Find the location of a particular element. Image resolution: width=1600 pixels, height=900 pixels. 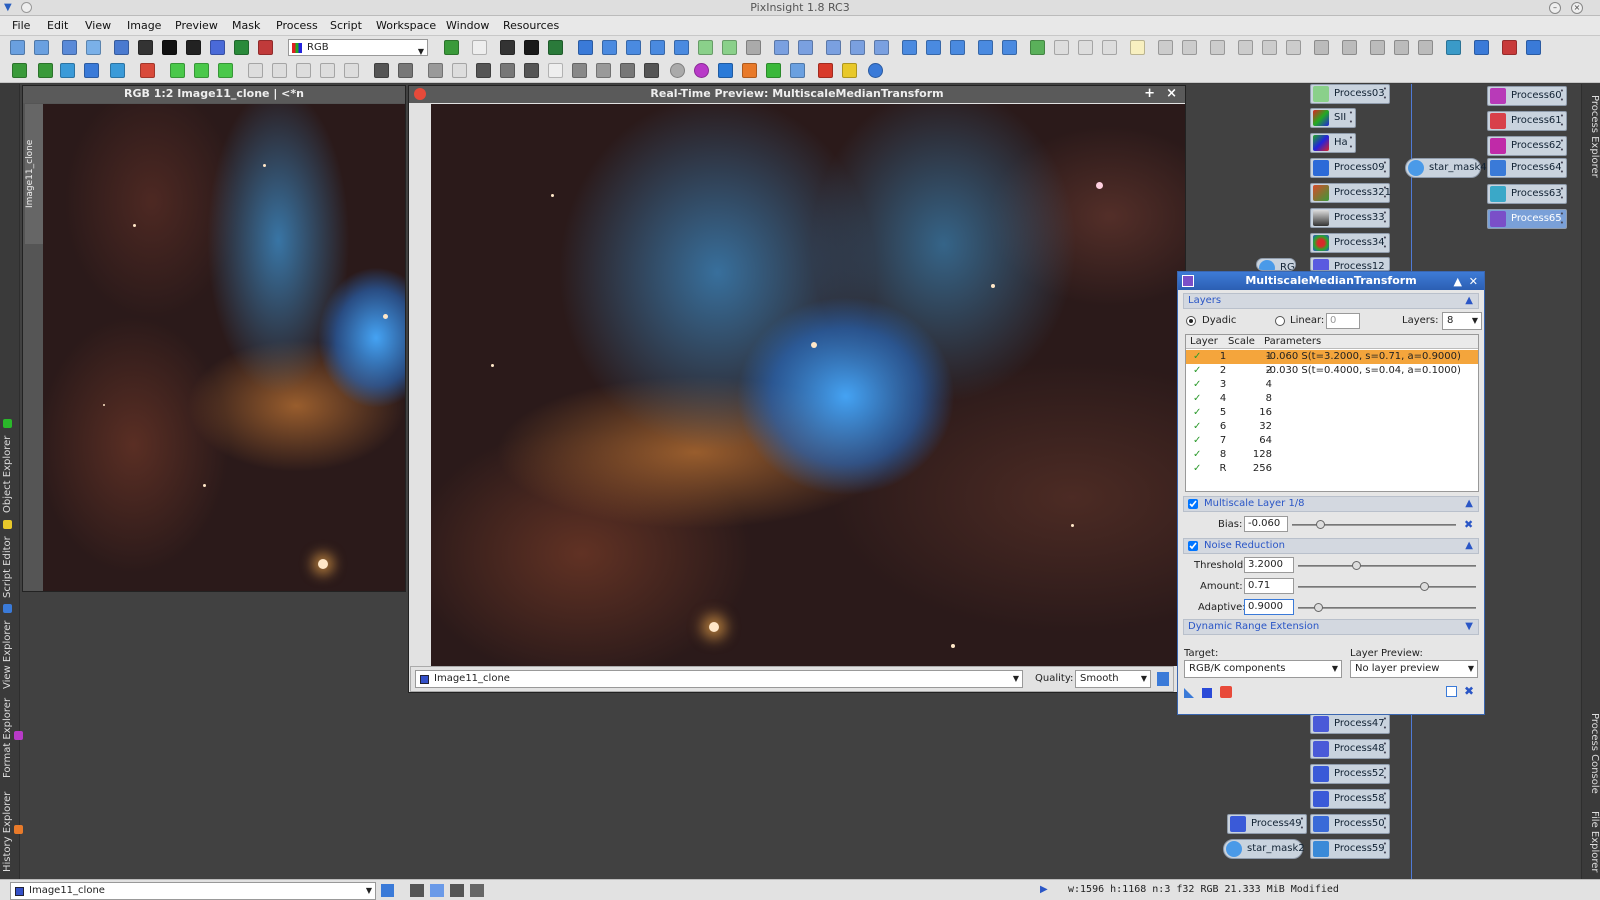

process-icon-process321: Process321 • • is located at coordinates (1350, 193).